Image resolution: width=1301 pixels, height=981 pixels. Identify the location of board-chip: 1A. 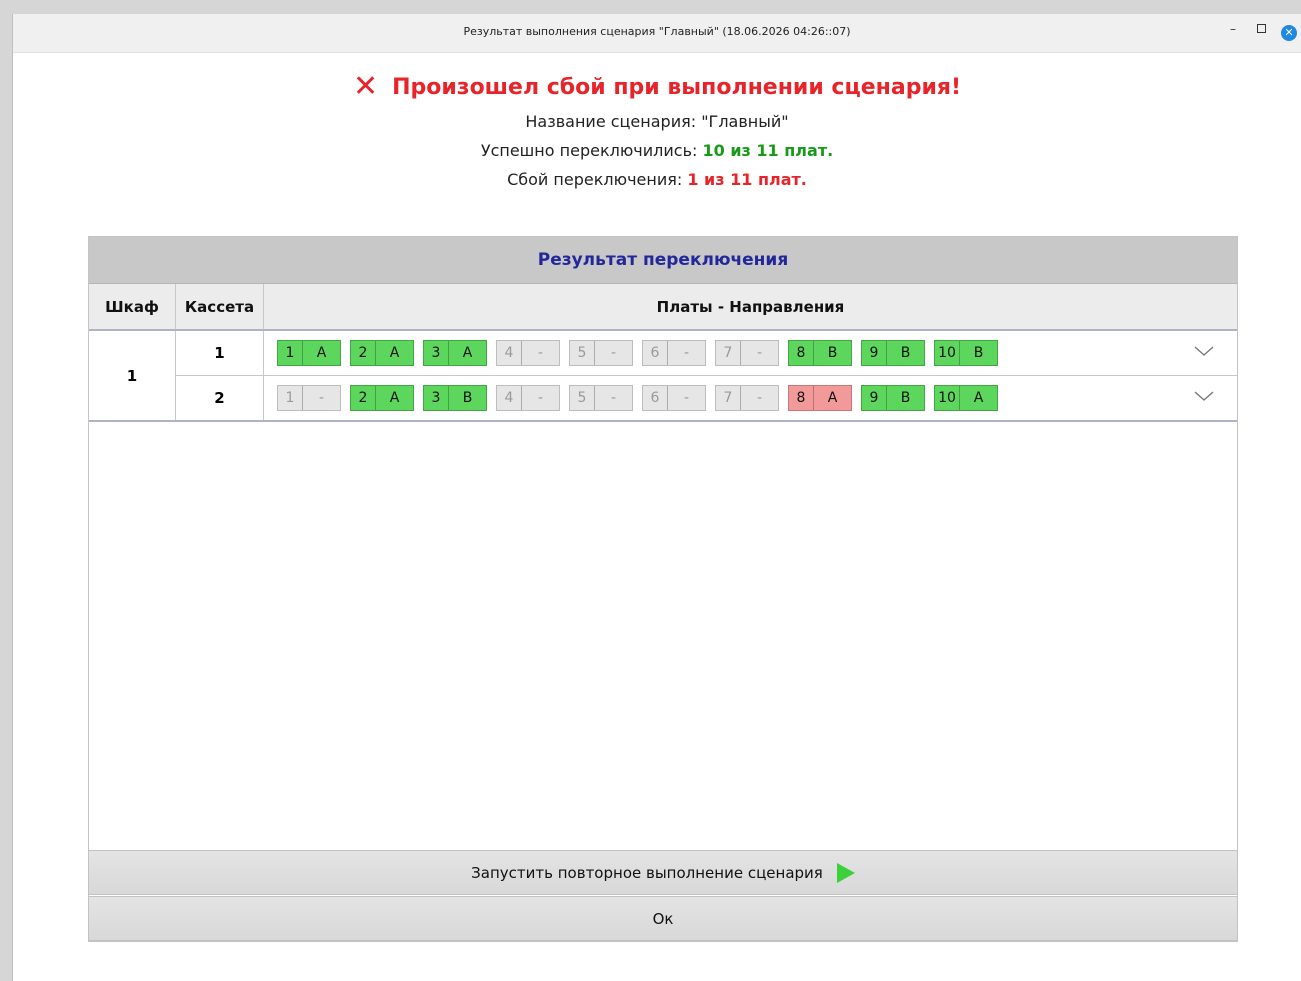
(309, 353).